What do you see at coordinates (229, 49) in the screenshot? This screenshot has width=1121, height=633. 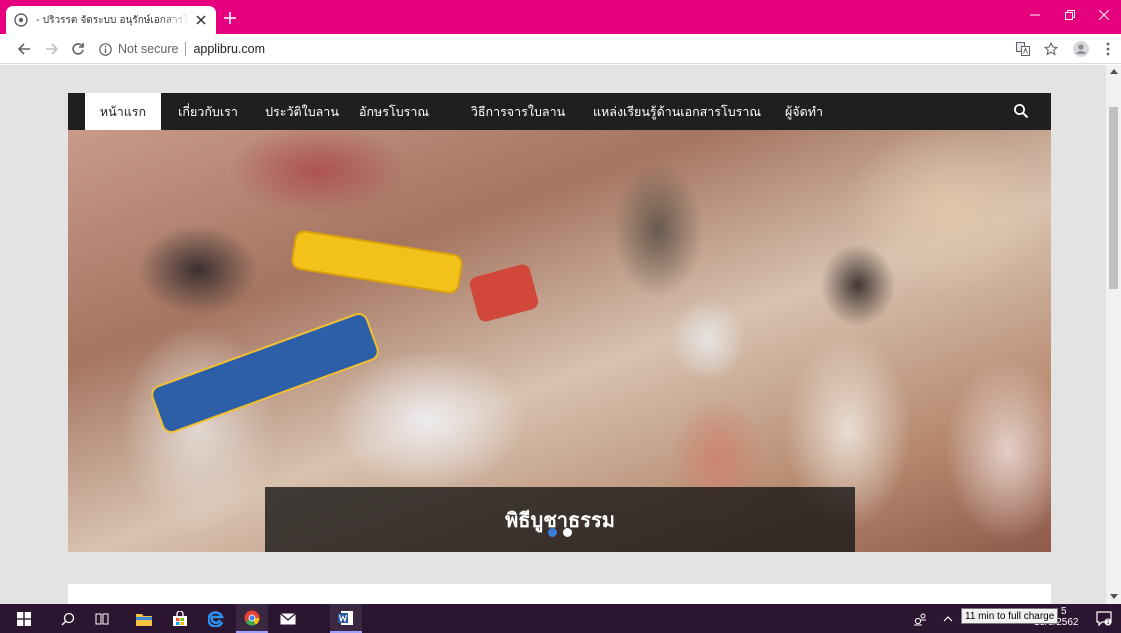 I see `url-text: applibru.com` at bounding box center [229, 49].